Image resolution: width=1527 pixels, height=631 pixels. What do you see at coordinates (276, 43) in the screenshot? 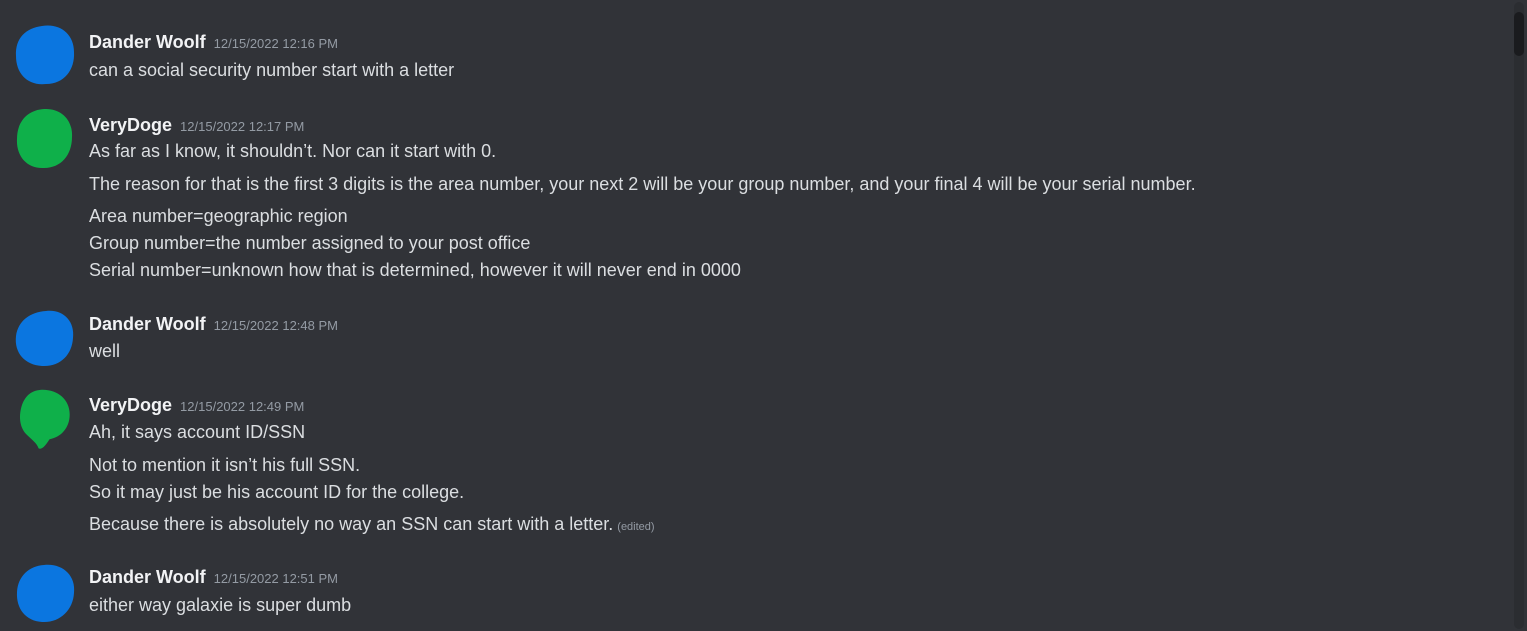
I see `message-timestamp: 12/15/2022 12:16 PM` at bounding box center [276, 43].